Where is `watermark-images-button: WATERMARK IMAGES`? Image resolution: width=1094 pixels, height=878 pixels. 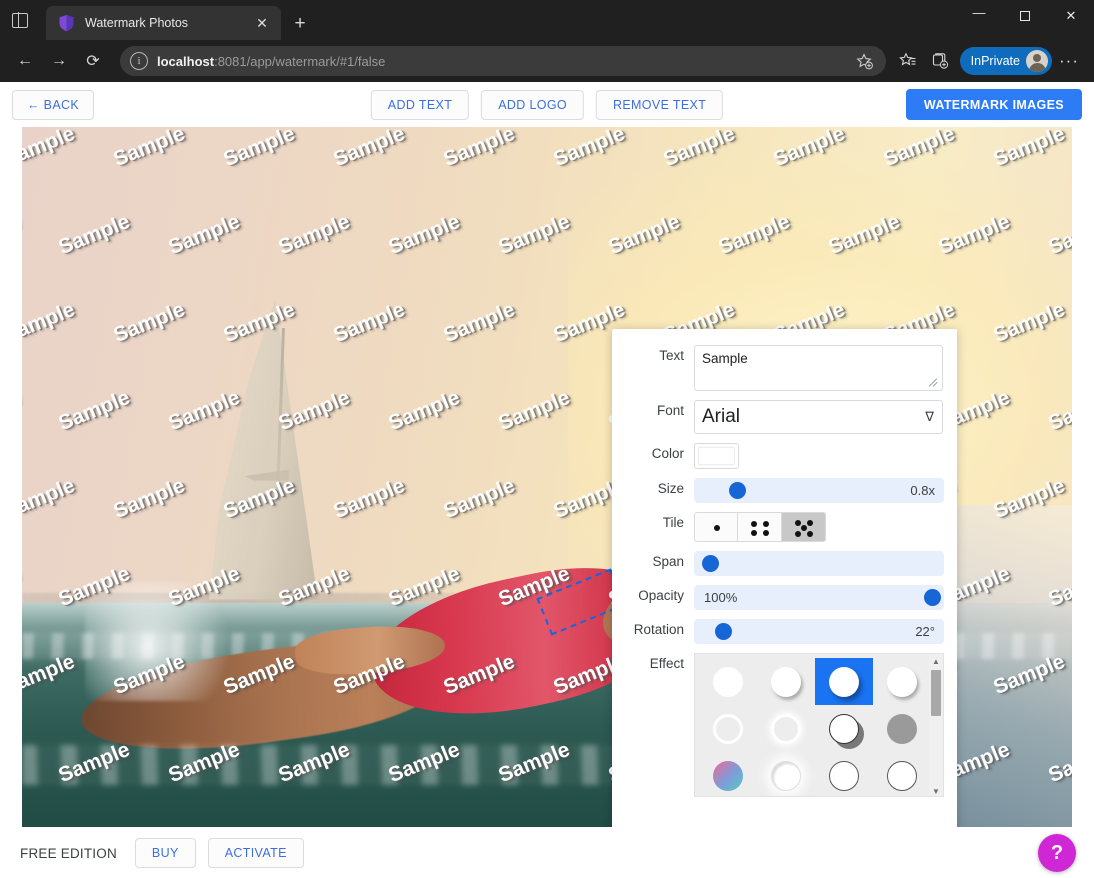
watermark-images-button: WATERMARK IMAGES is located at coordinates (993, 104).